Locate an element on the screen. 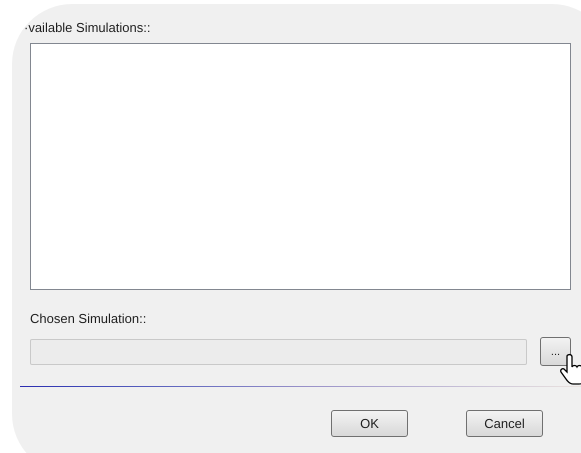 The width and height of the screenshot is (581, 453). available-simulations-label: ·vailable Simulations:: is located at coordinates (88, 28).